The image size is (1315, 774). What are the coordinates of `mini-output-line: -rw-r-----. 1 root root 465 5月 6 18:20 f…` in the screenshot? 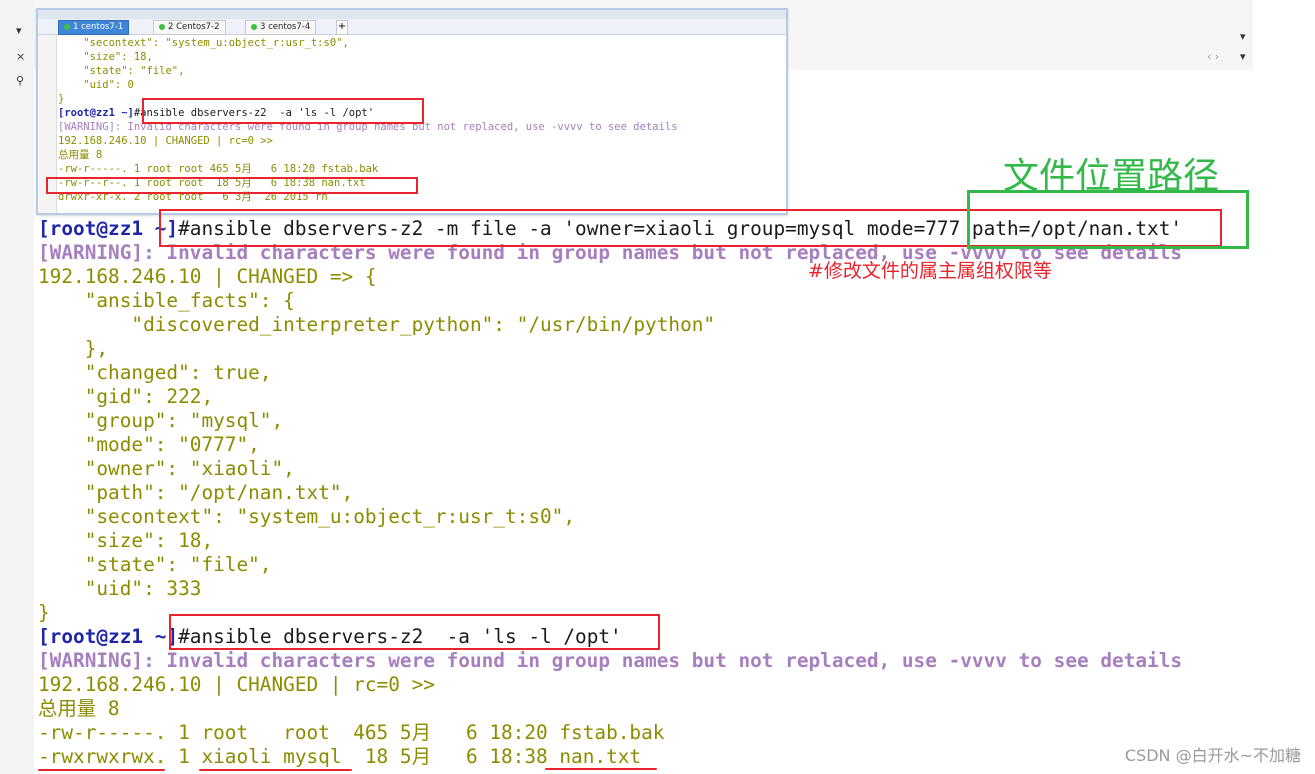 It's located at (218, 169).